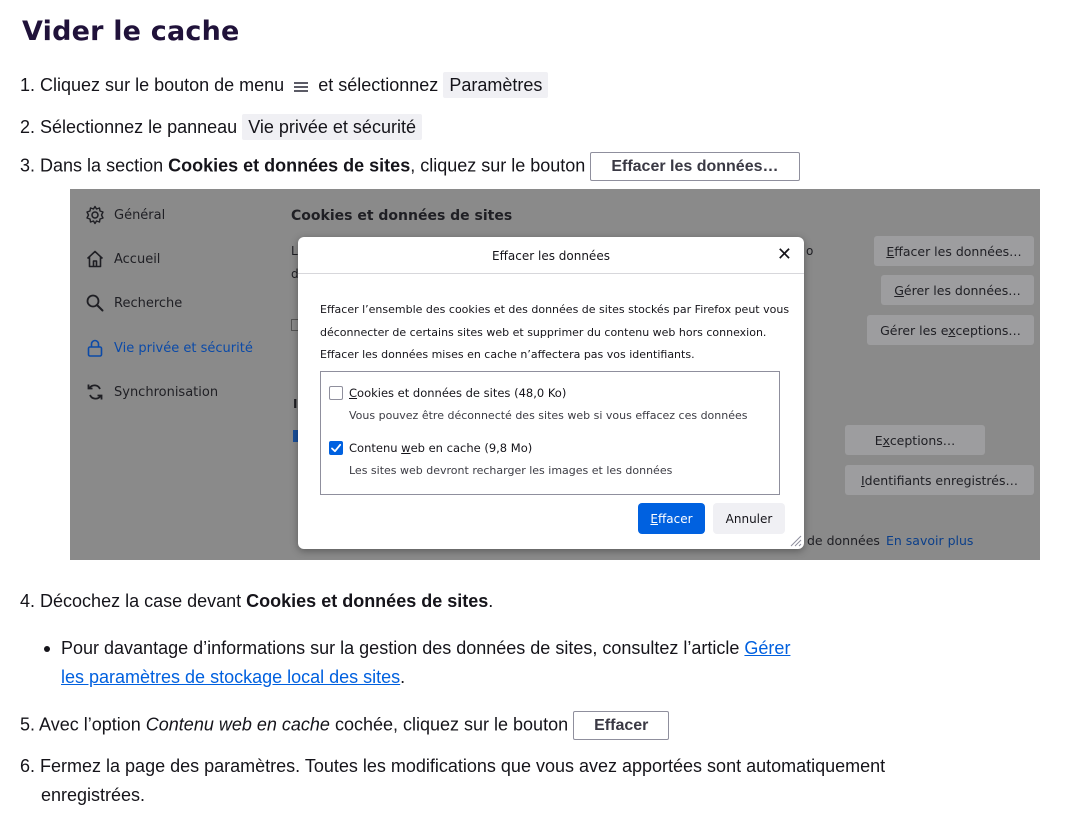  I want to click on obscured-text: I, so click(295, 404).